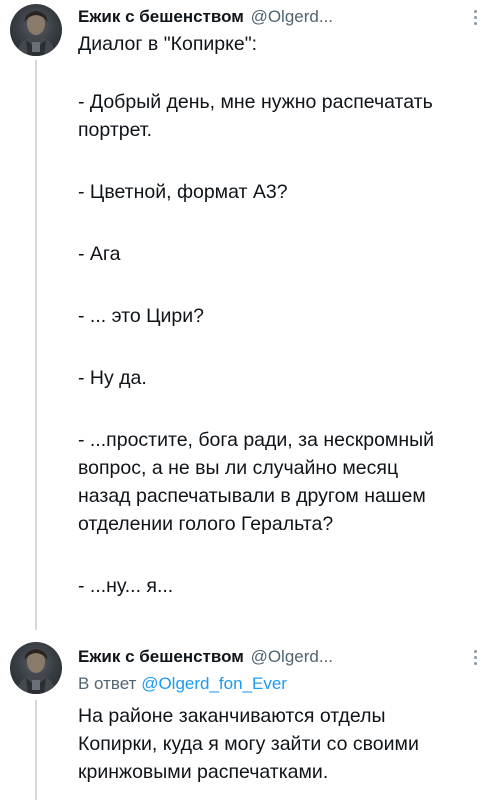 The image size is (504, 800). Describe the element at coordinates (141, 316) in the screenshot. I see `text-line: - ... это Цири?` at that location.